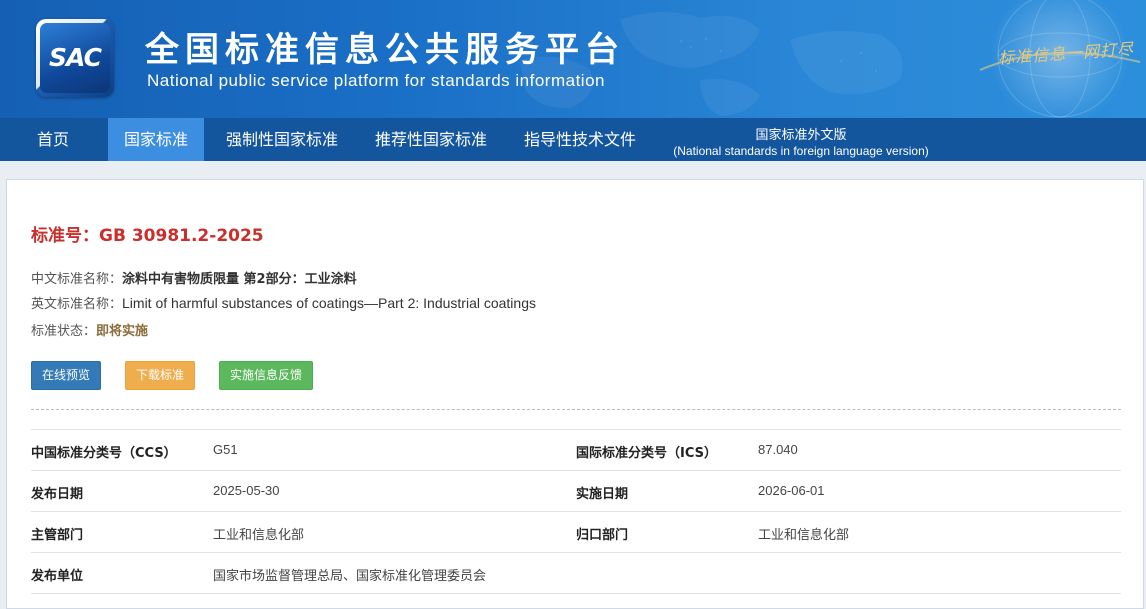  What do you see at coordinates (804, 534) in the screenshot?
I see `centralized-dept-value: 工业和信息化部` at bounding box center [804, 534].